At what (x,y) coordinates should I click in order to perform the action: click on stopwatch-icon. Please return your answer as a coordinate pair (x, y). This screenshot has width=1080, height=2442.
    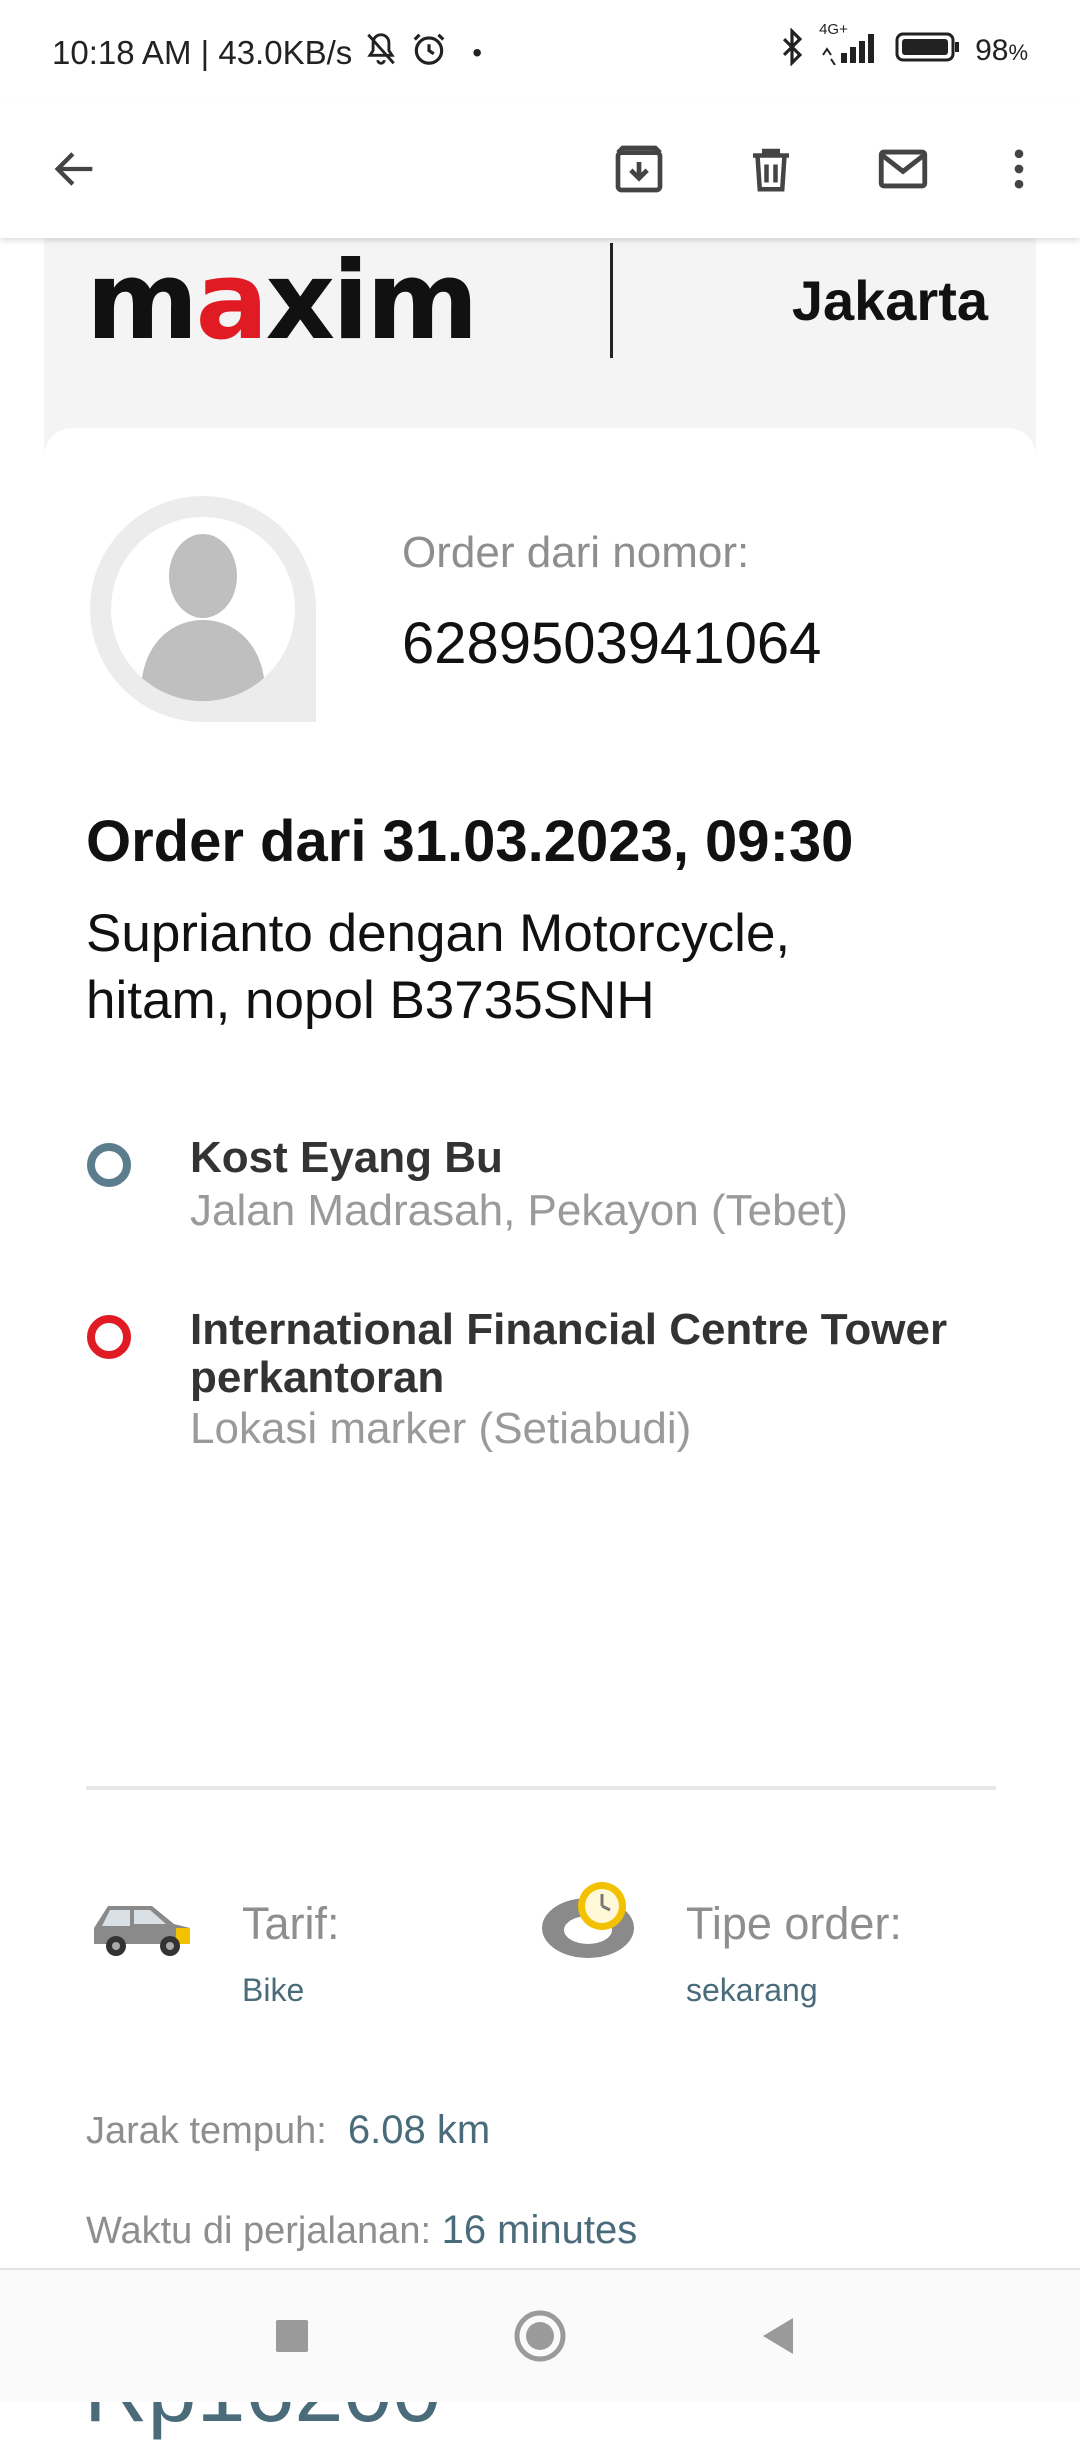
    Looking at the image, I should click on (588, 1920).